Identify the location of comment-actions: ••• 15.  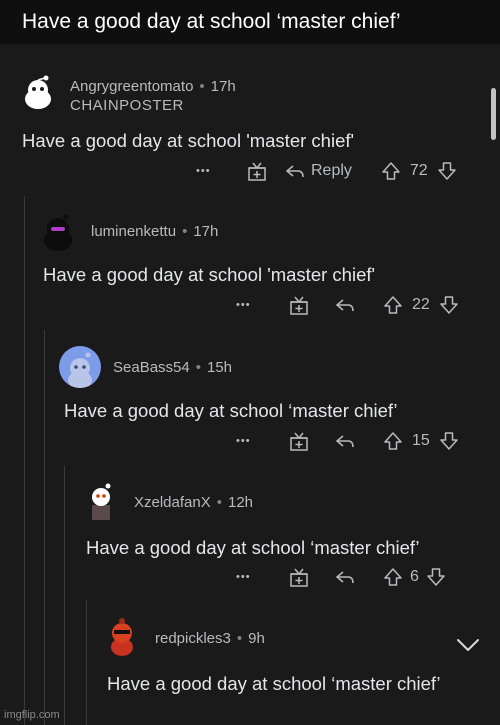
(348, 441).